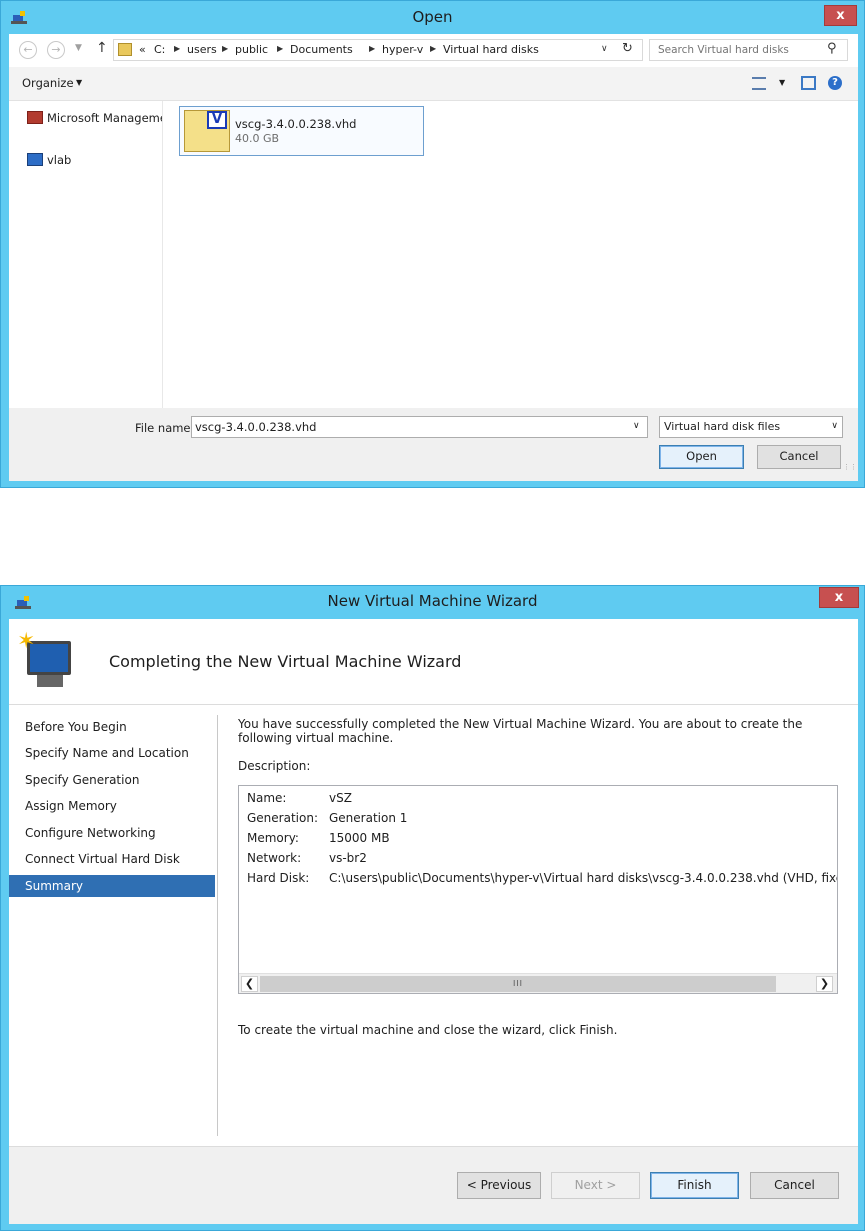 The width and height of the screenshot is (865, 1231). I want to click on scroll-right-icon: ❯, so click(824, 984).